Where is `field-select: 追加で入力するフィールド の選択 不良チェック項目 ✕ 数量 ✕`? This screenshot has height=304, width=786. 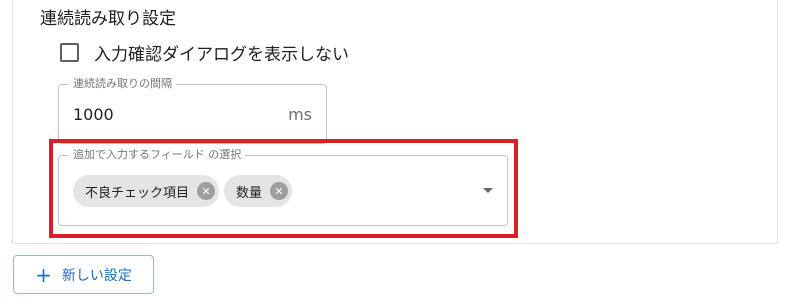
field-select: 追加で入力するフィールド の選択 不良チェック項目 ✕ 数量 ✕ is located at coordinates (283, 187).